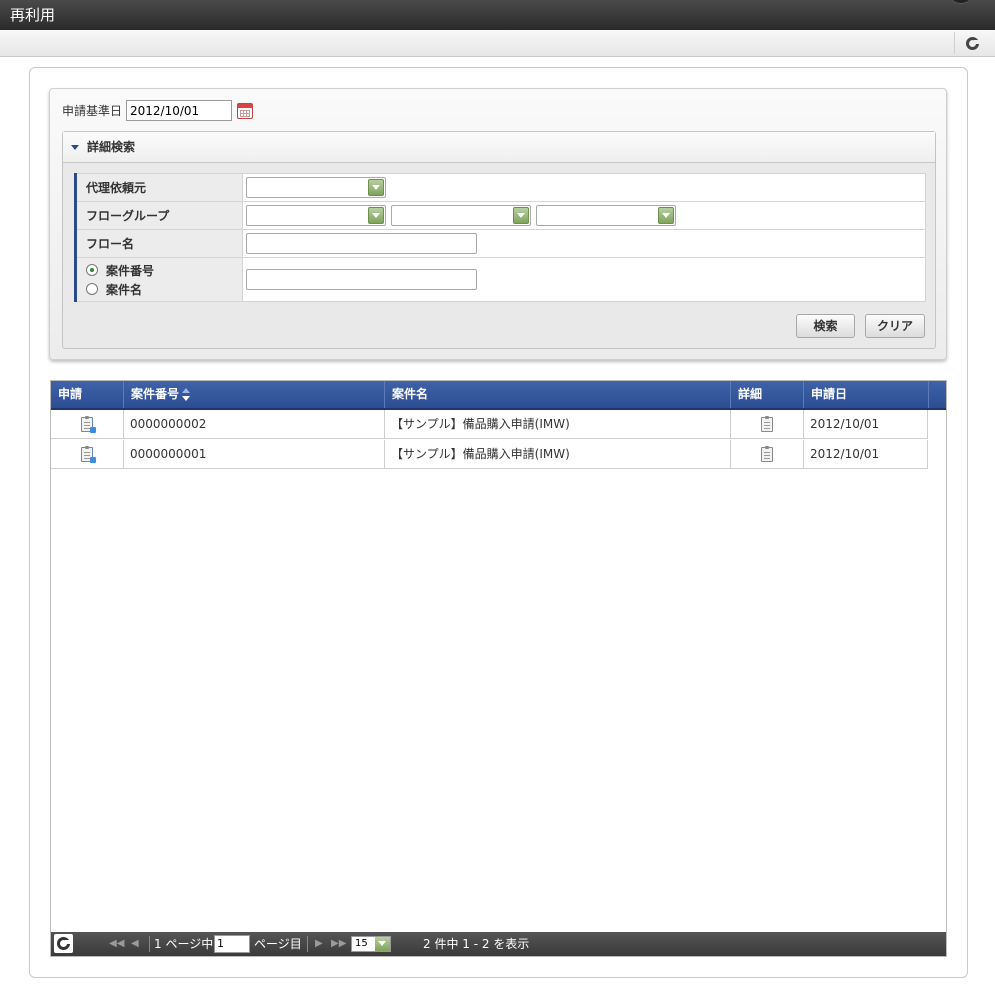  Describe the element at coordinates (497, 43) in the screenshot. I see `toolbar` at that location.